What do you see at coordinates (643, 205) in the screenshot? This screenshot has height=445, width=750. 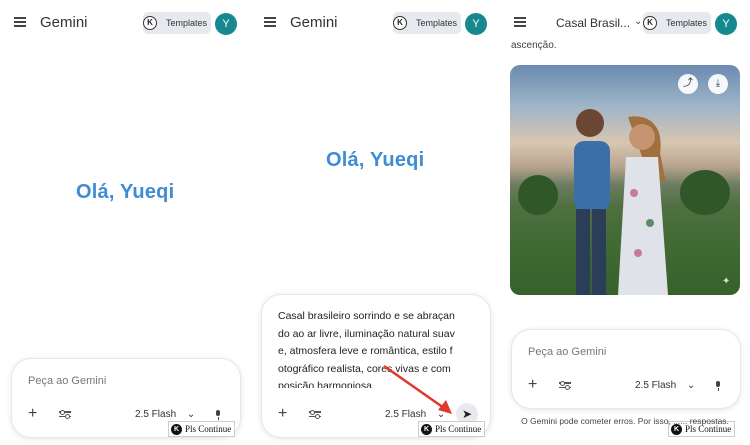 I see `photo-woman` at bounding box center [643, 205].